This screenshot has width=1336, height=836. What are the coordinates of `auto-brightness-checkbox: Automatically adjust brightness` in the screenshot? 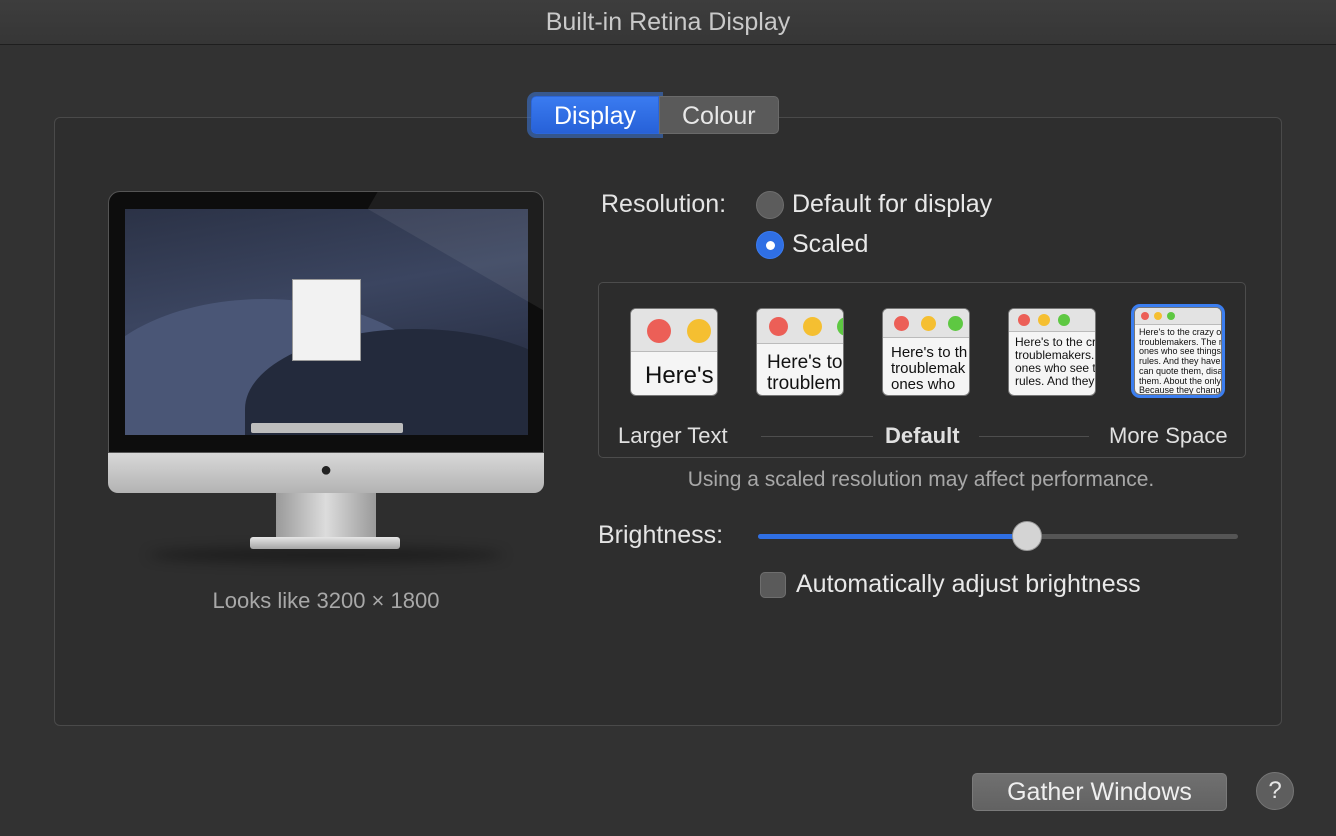 It's located at (950, 584).